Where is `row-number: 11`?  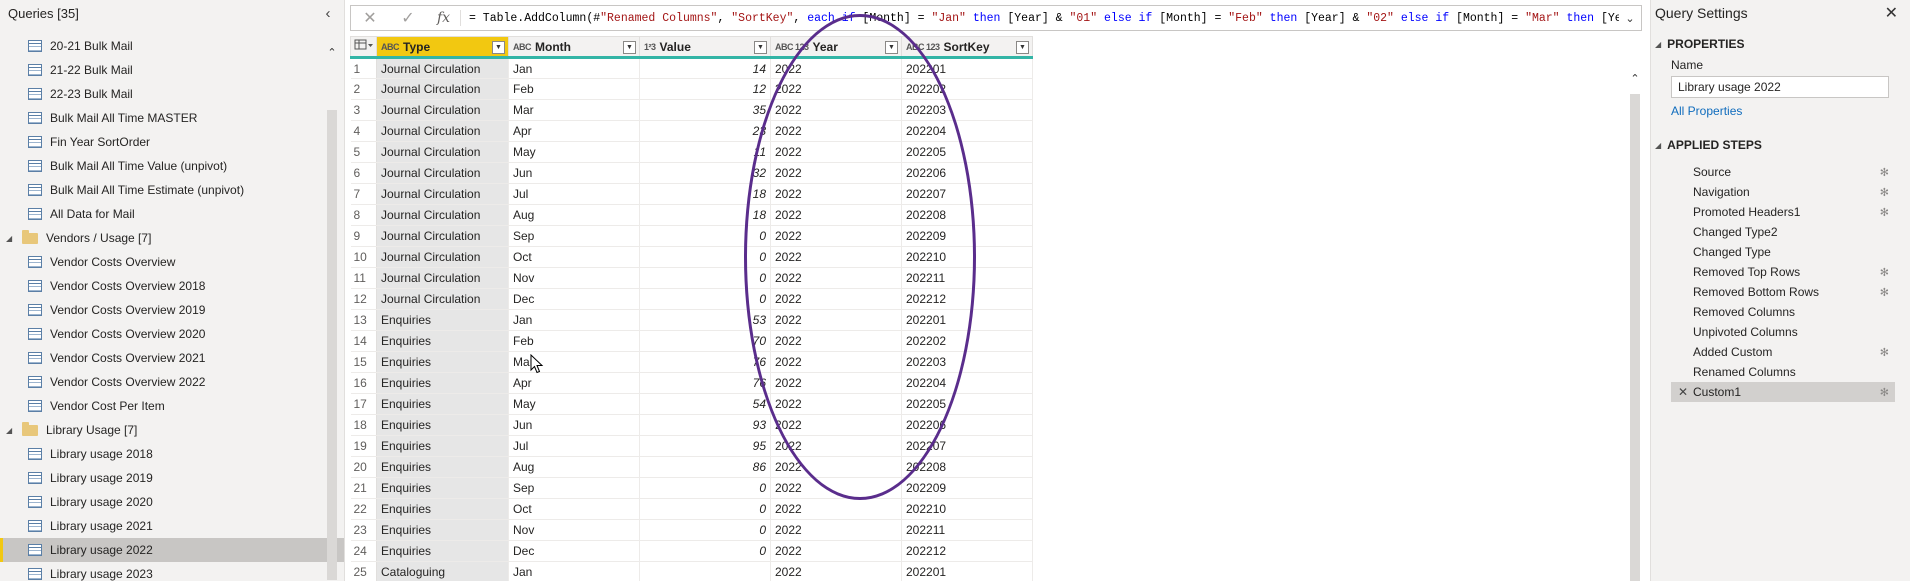
row-number: 11 is located at coordinates (363, 278).